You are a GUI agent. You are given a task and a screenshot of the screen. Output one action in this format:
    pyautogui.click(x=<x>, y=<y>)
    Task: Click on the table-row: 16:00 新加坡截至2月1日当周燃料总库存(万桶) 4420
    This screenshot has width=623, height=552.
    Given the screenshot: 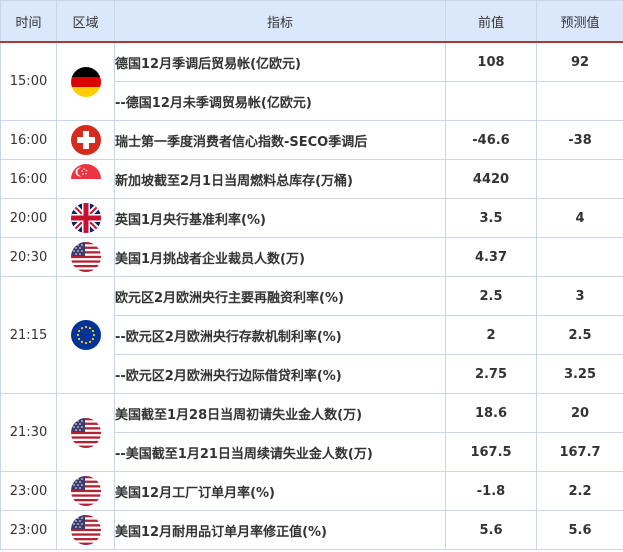 What is the action you would take?
    pyautogui.click(x=311, y=179)
    